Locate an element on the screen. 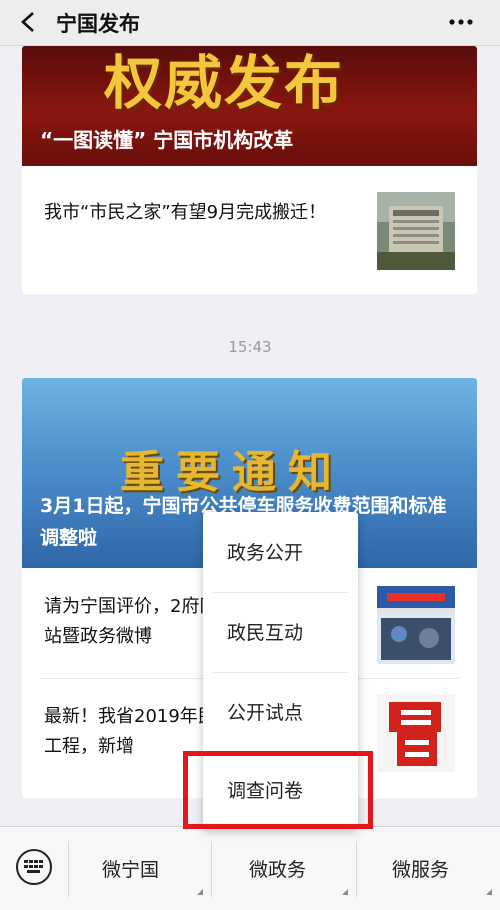 This screenshot has width=500, height=910. tab-label: 微政务 is located at coordinates (278, 870).